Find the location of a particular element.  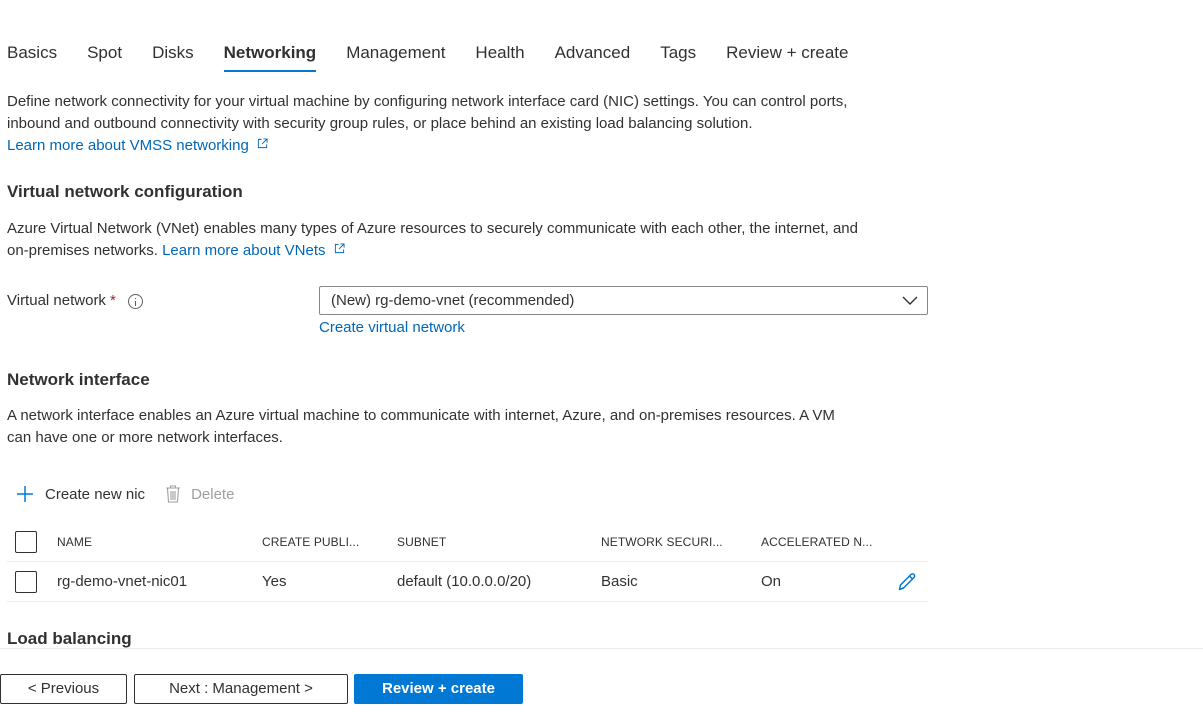

edit-nic-button is located at coordinates (907, 581).